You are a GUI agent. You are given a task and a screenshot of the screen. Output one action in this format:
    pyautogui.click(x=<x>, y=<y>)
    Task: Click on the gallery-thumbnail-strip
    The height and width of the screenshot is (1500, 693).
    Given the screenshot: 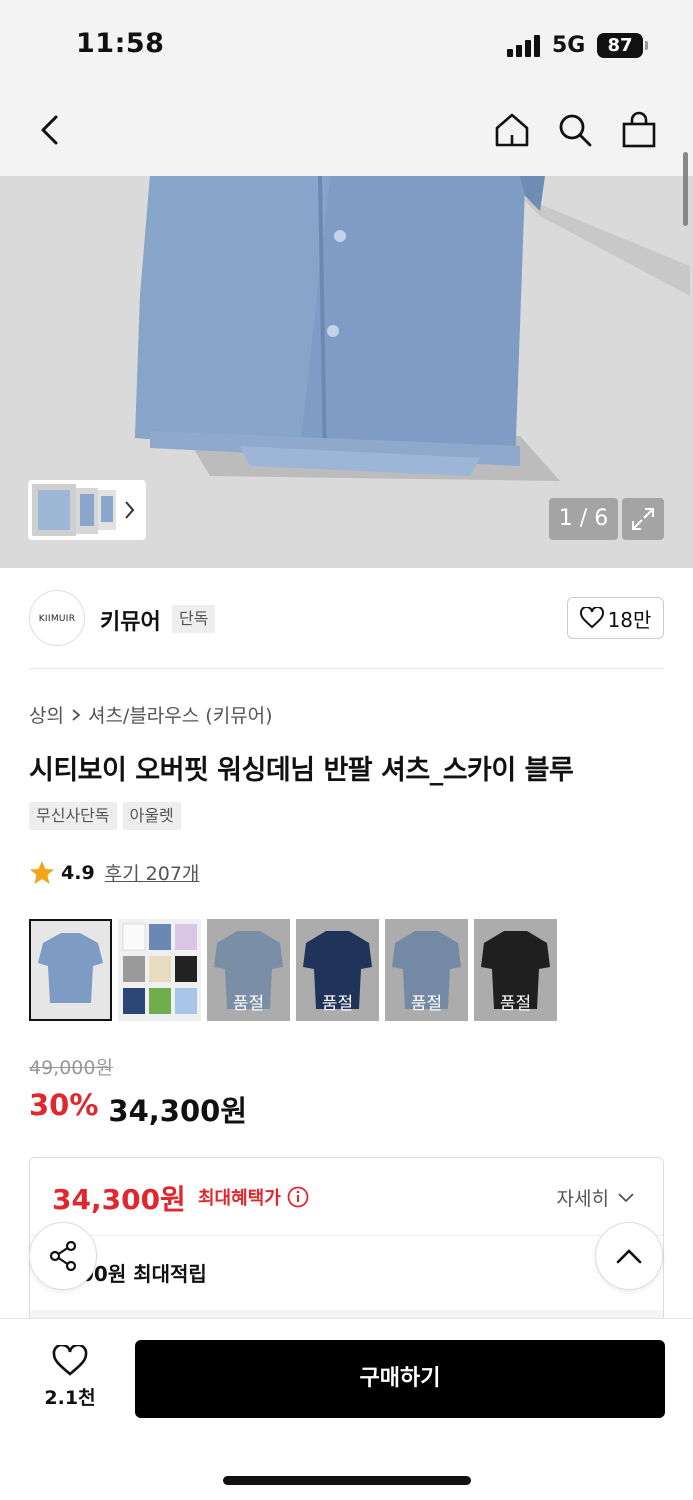 What is the action you would take?
    pyautogui.click(x=87, y=510)
    